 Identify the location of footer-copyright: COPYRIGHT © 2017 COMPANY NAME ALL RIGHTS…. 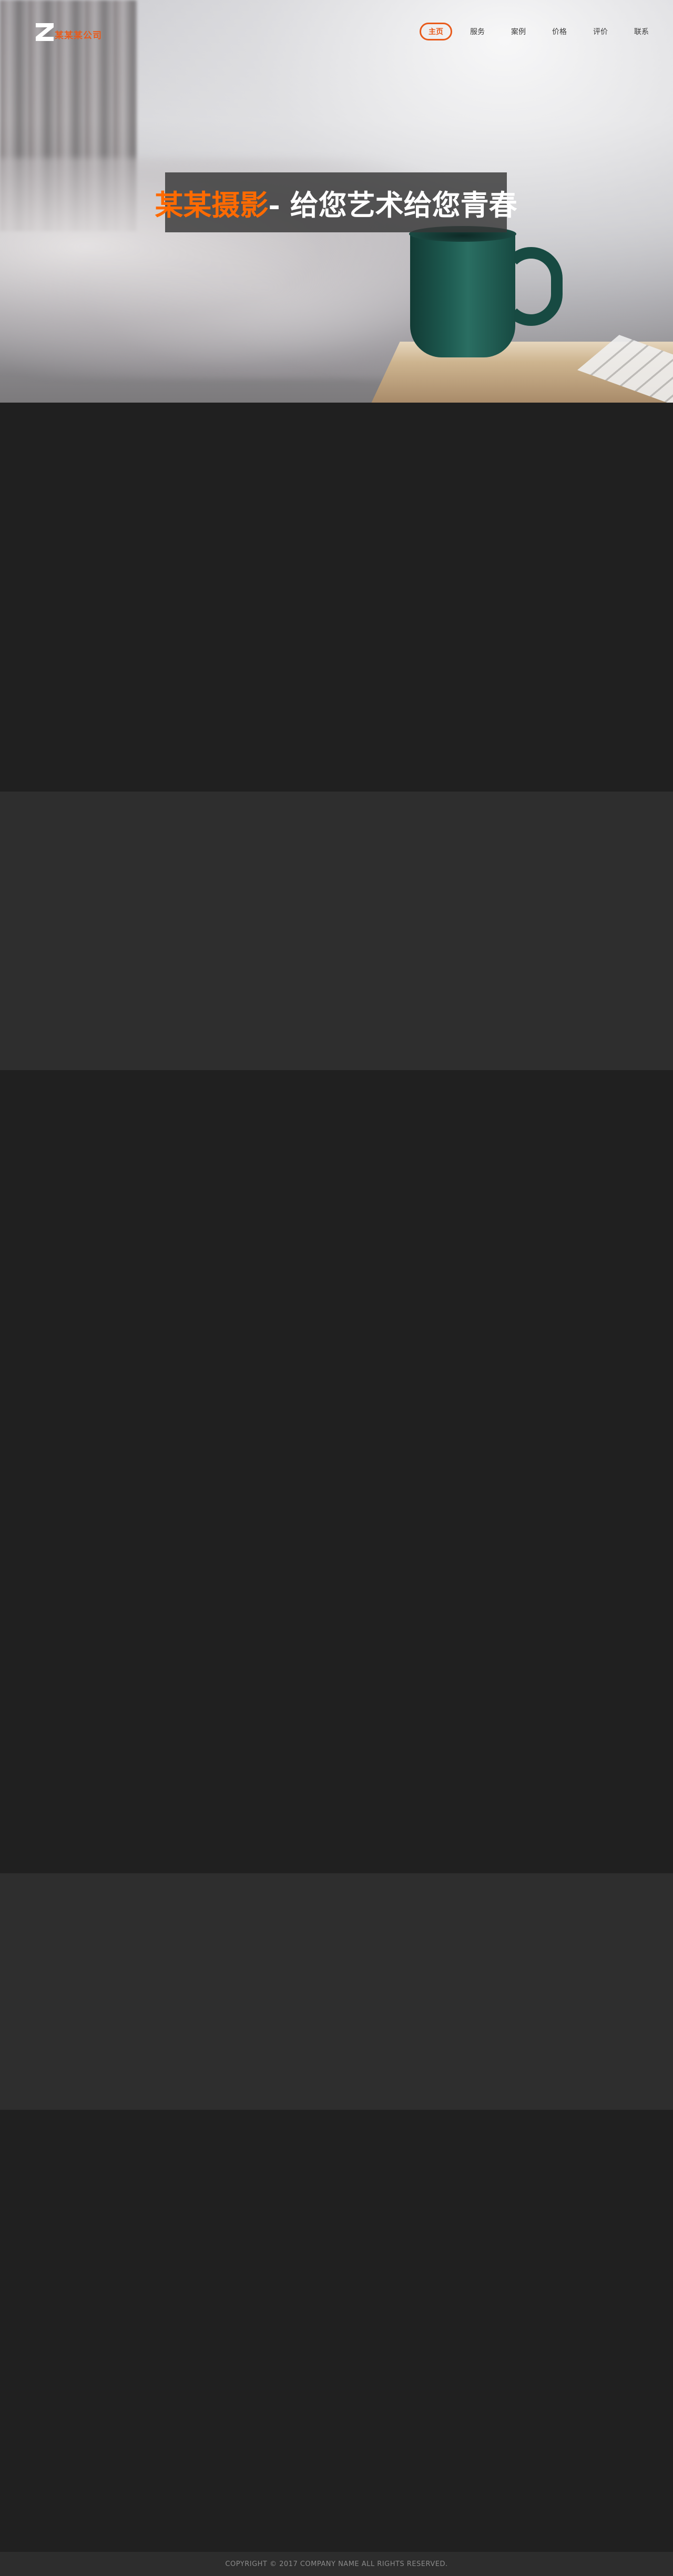
(336, 2564).